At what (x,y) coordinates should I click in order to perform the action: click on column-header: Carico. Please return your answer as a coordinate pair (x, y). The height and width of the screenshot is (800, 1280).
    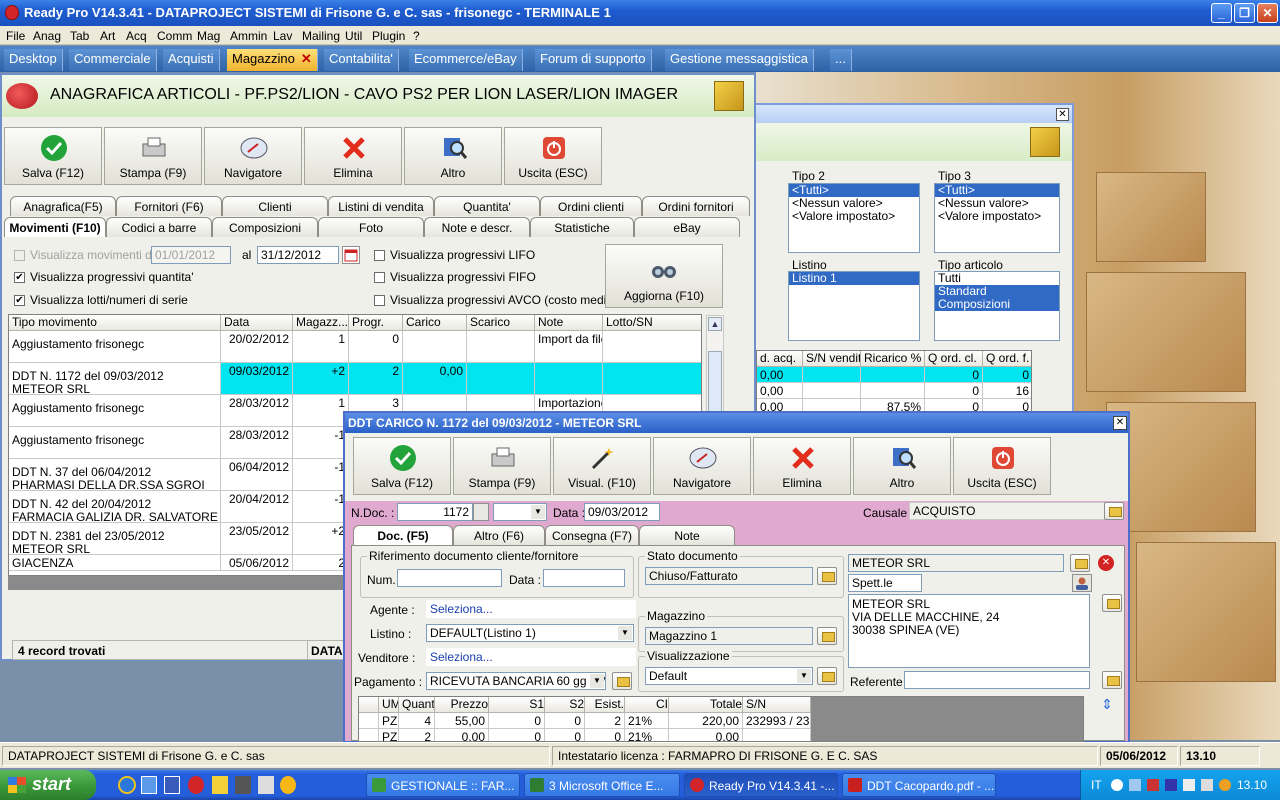
    Looking at the image, I should click on (435, 323).